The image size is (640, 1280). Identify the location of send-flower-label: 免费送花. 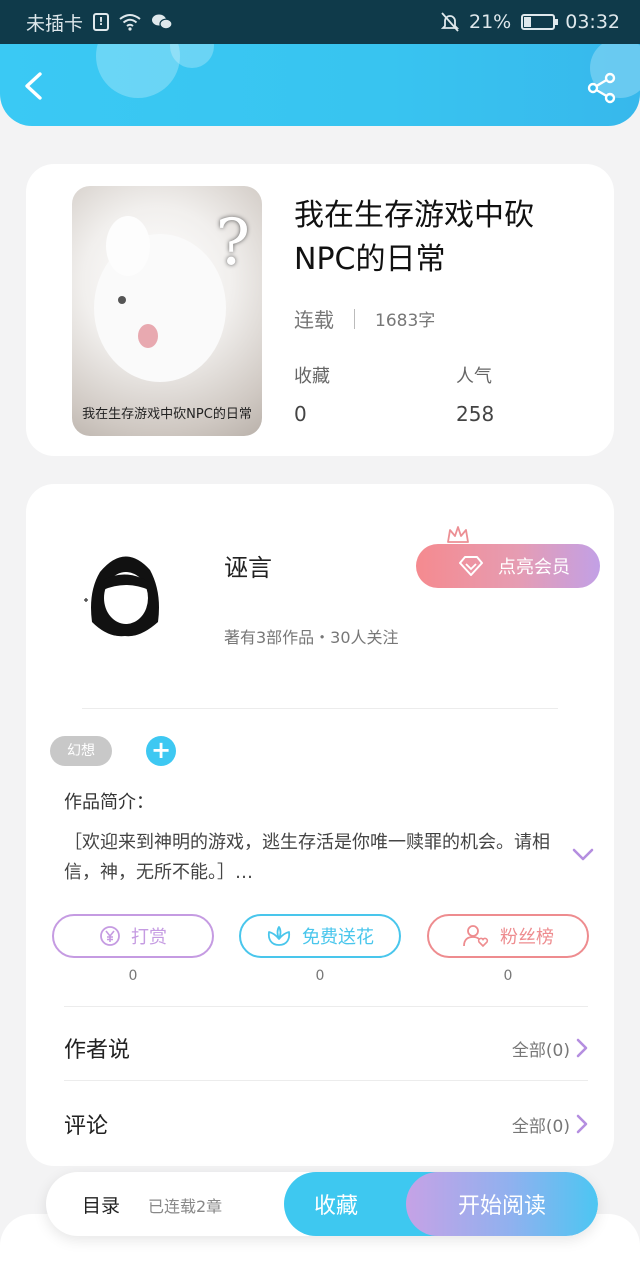
(338, 937).